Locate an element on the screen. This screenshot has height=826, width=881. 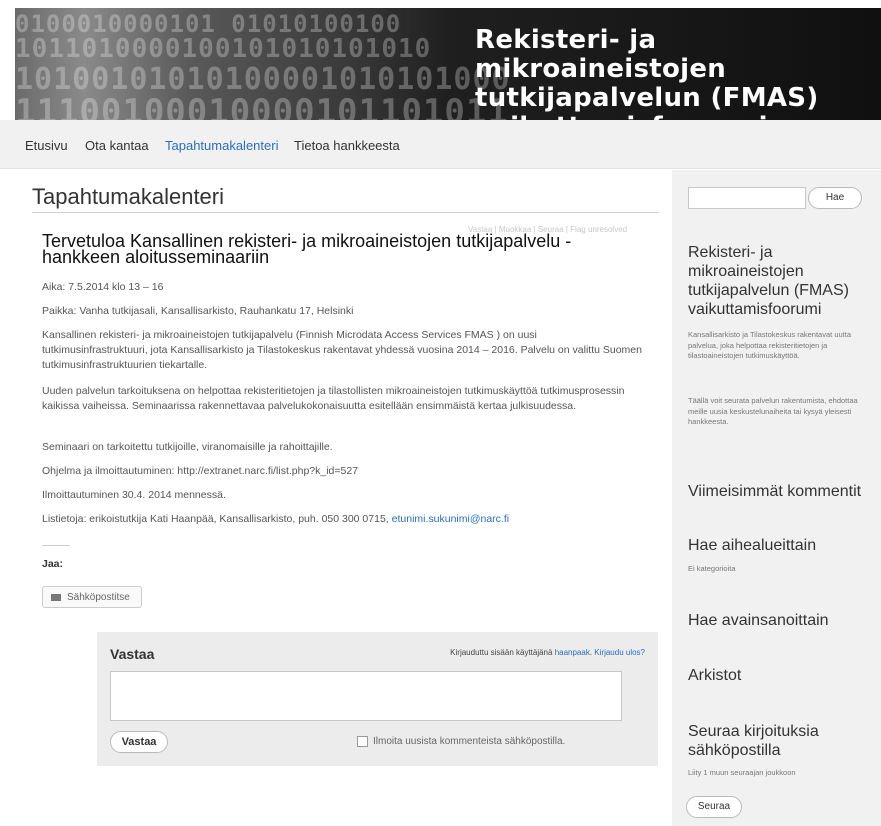
registration-deadline: Ilmoittautuminen 30.4. 2014 mennessä. is located at coordinates (134, 495).